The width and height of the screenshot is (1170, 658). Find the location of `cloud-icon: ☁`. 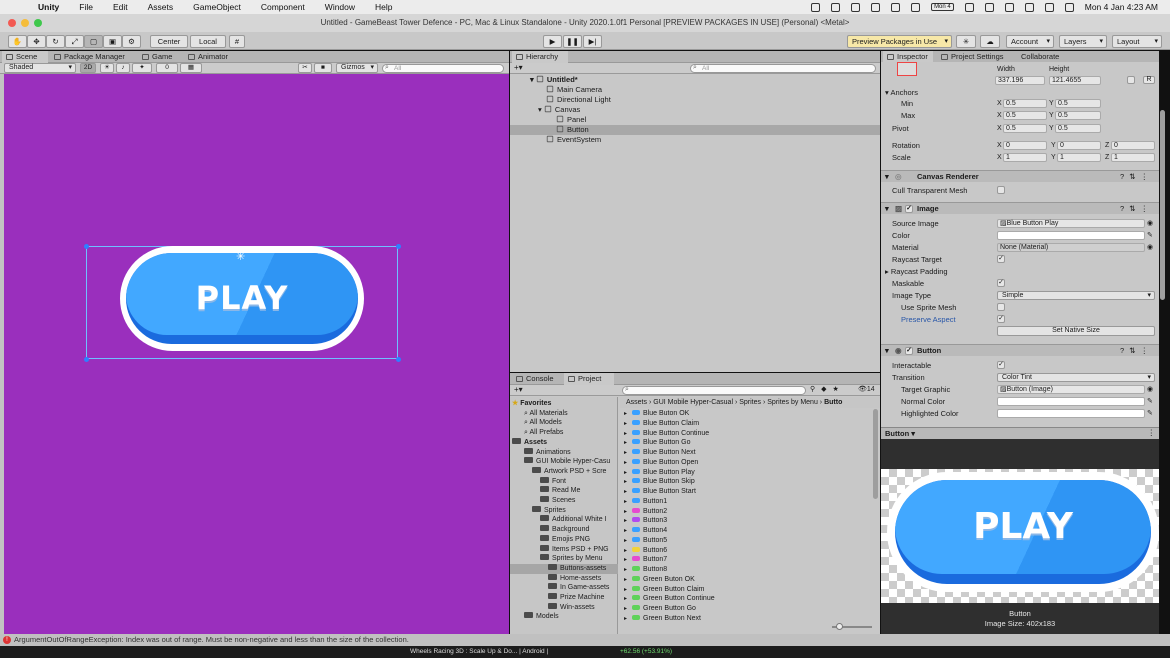

cloud-icon: ☁ is located at coordinates (990, 41).